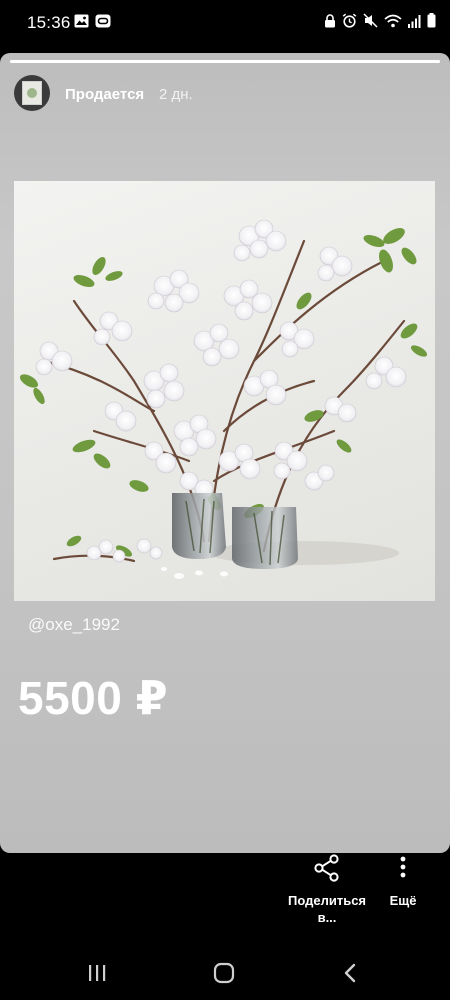 This screenshot has width=450, height=1000. What do you see at coordinates (176, 94) in the screenshot?
I see `story-timestamp: 2 дн.` at bounding box center [176, 94].